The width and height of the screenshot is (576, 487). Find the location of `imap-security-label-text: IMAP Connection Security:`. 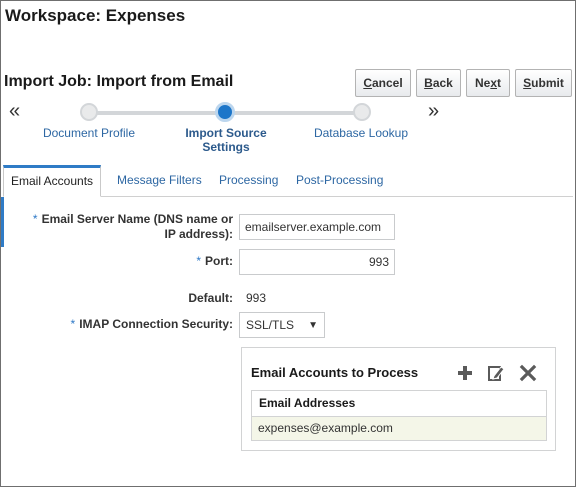

imap-security-label-text: IMAP Connection Security: is located at coordinates (156, 324).